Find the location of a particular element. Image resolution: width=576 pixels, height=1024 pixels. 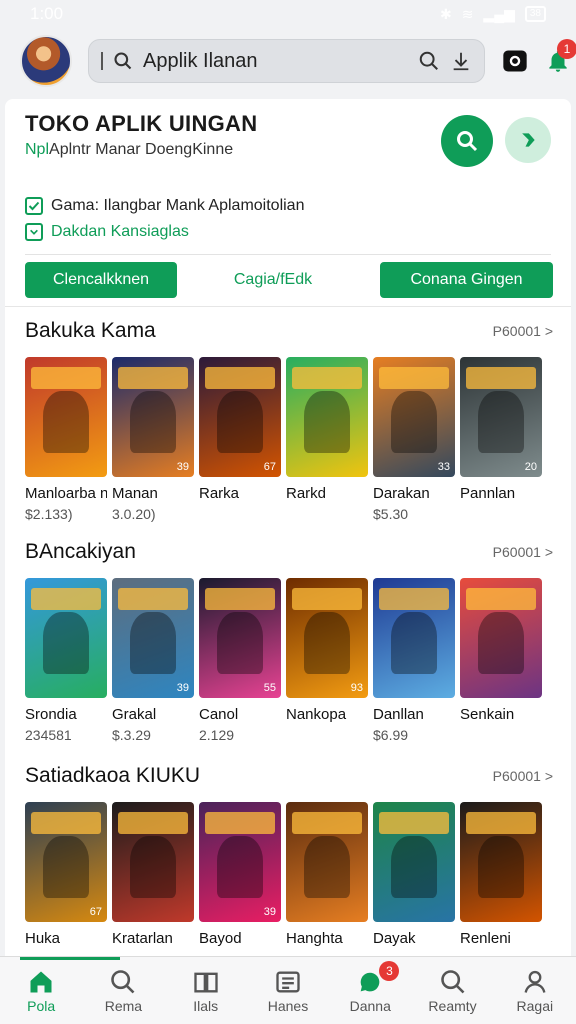

search-icon is located at coordinates (467, 141).